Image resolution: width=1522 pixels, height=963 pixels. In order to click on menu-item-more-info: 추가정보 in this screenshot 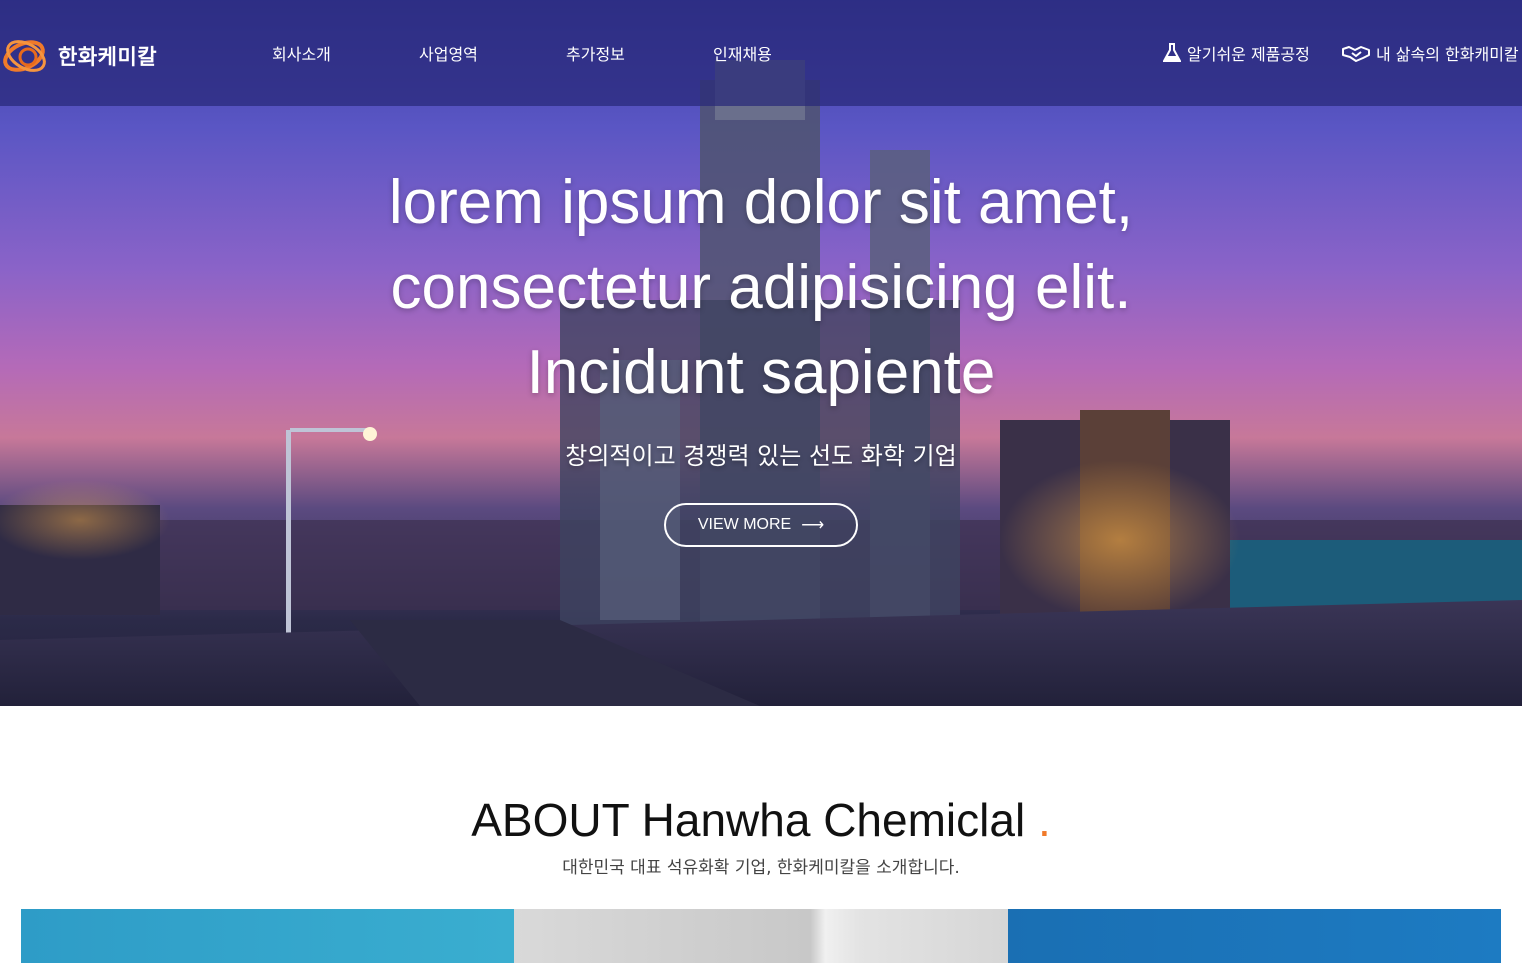, I will do `click(595, 53)`.